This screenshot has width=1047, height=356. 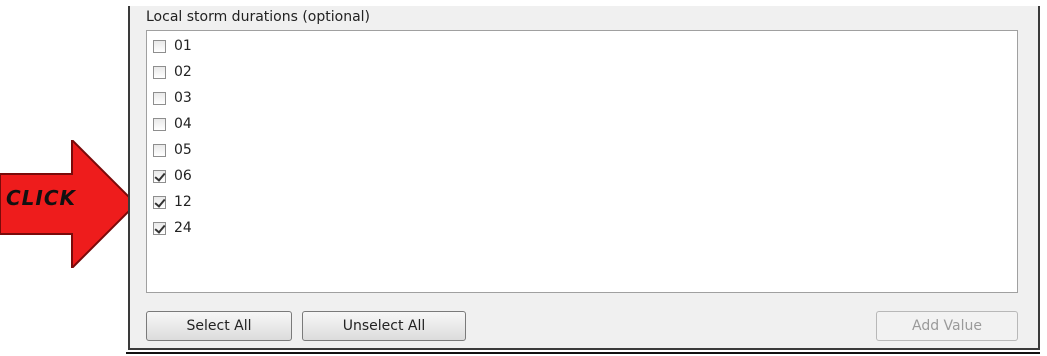 I want to click on duration-label: 04, so click(x=183, y=124).